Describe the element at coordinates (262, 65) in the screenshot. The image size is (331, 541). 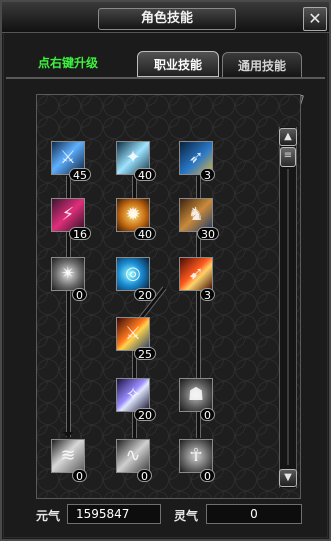
I see `tab-common-skills: 通用技能` at that location.